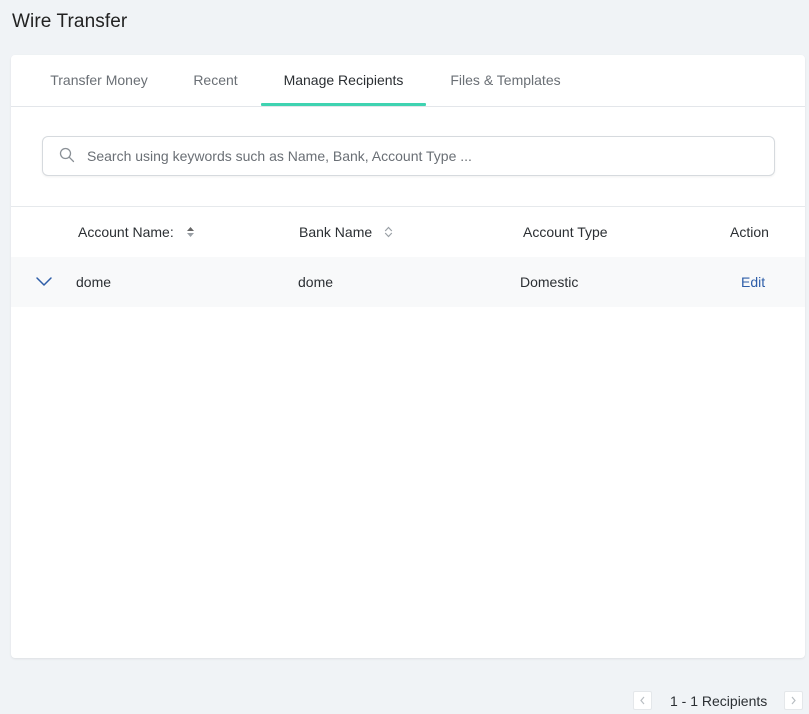 Image resolution: width=809 pixels, height=714 pixels. I want to click on column-header-account-name: Account Name:, so click(136, 232).